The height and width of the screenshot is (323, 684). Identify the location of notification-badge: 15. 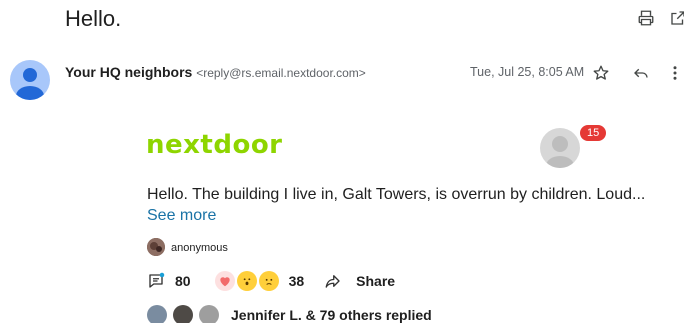
(593, 133).